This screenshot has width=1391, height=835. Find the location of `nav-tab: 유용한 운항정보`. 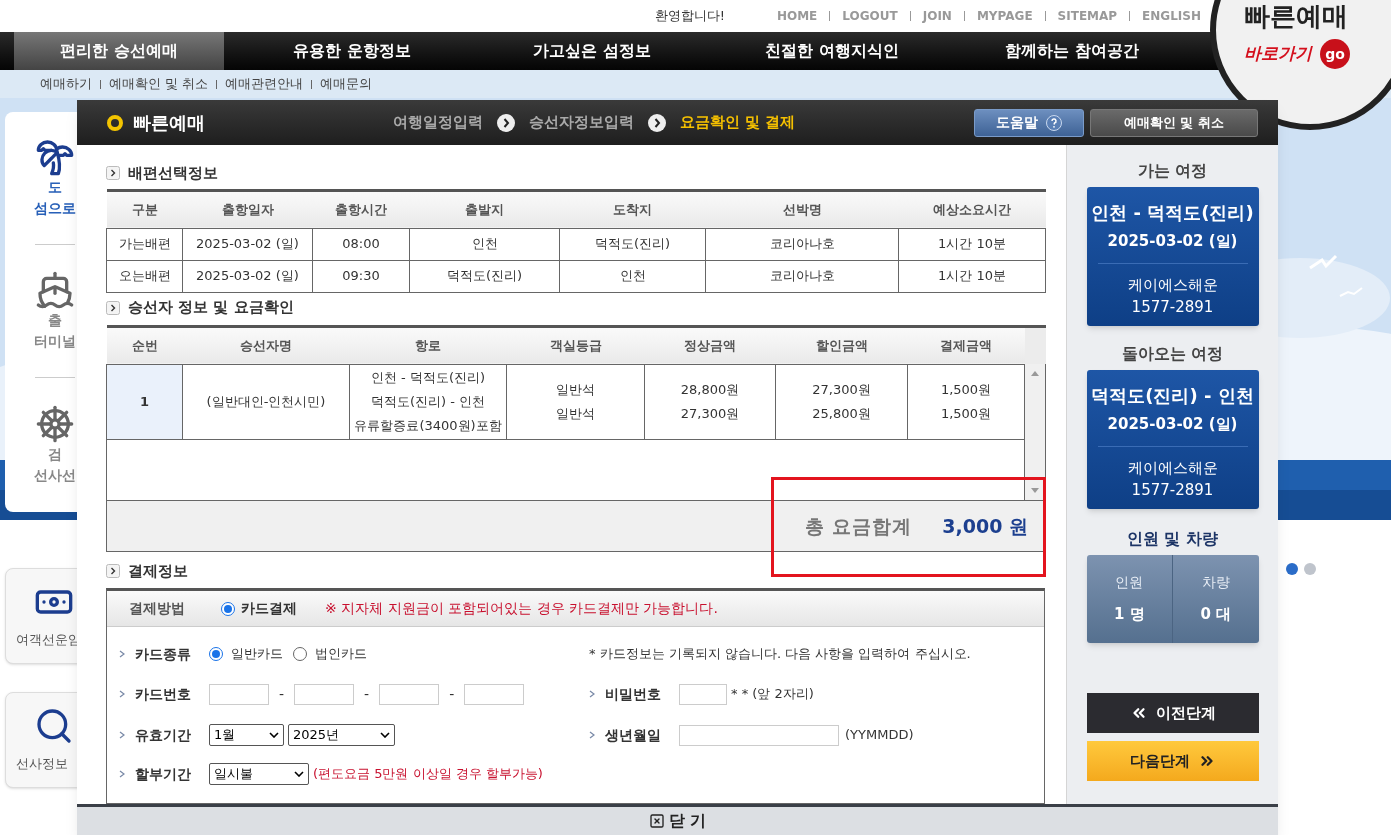

nav-tab: 유용한 운항정보 is located at coordinates (352, 51).